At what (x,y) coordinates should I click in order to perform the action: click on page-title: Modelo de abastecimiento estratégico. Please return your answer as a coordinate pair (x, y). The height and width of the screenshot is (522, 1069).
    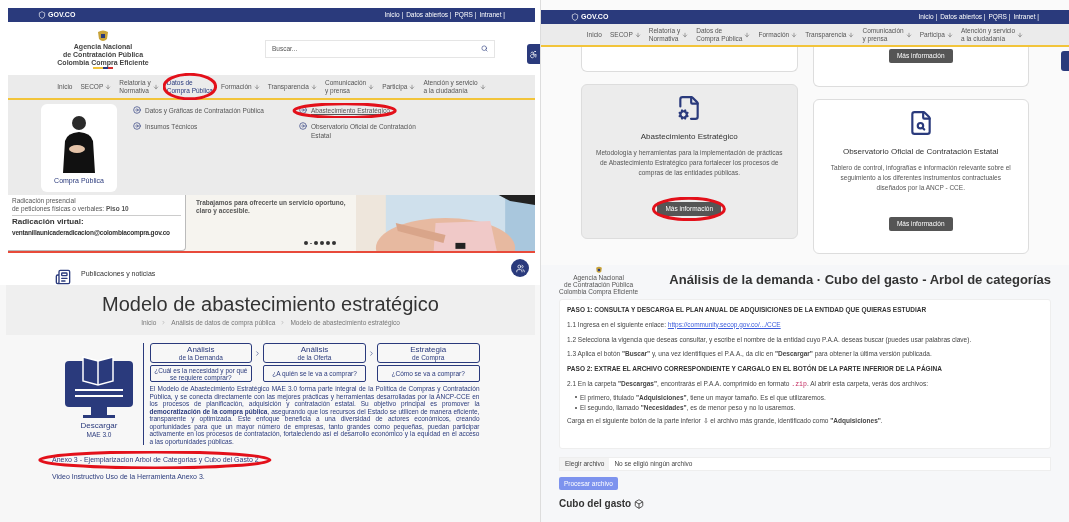
    Looking at the image, I should click on (270, 303).